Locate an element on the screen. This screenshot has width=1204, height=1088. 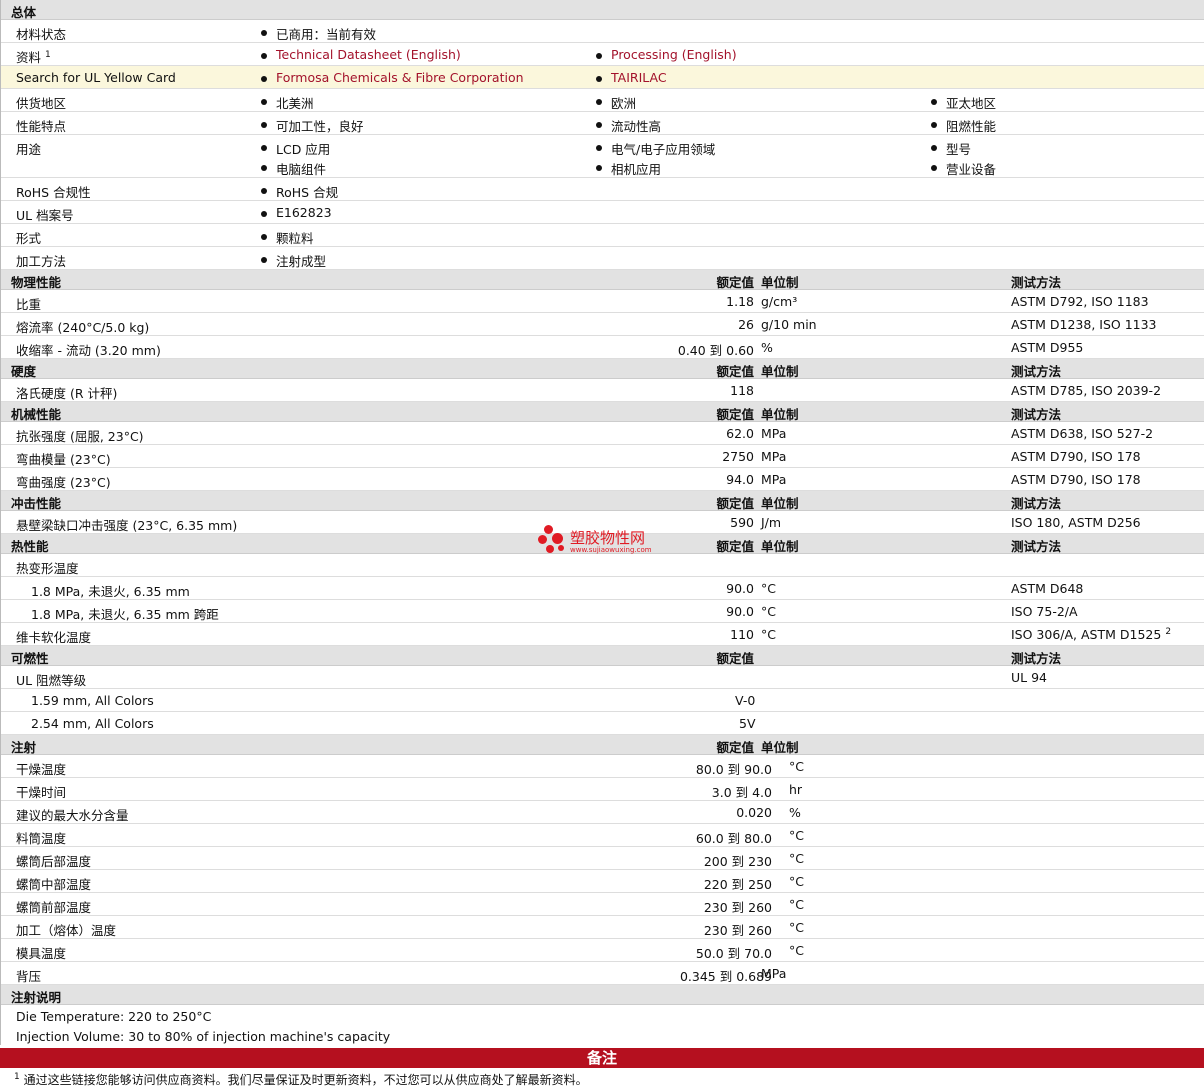
note-text: Die Temperature: 220 to 250°C is located at coordinates (114, 1016).